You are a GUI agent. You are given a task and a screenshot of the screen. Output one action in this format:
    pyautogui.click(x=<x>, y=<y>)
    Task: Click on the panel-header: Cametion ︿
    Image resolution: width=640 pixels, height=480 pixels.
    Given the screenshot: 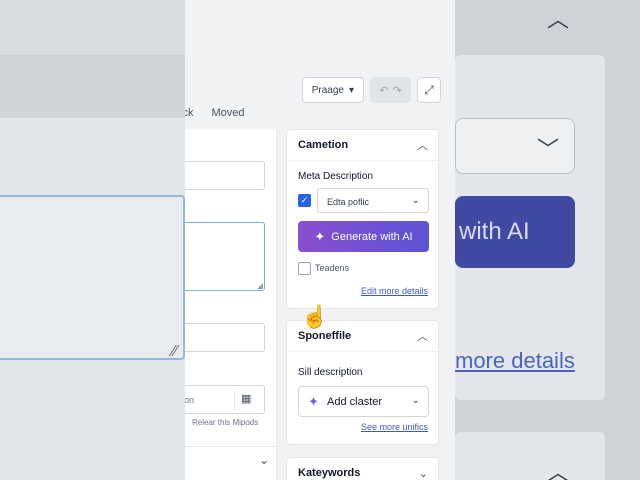 What is the action you would take?
    pyautogui.click(x=362, y=145)
    